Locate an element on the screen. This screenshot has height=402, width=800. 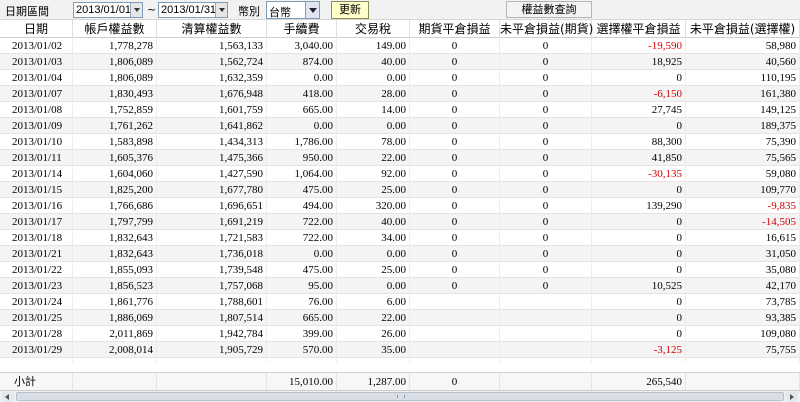
cell-options-open-pnl: 75,390 is located at coordinates (743, 142).